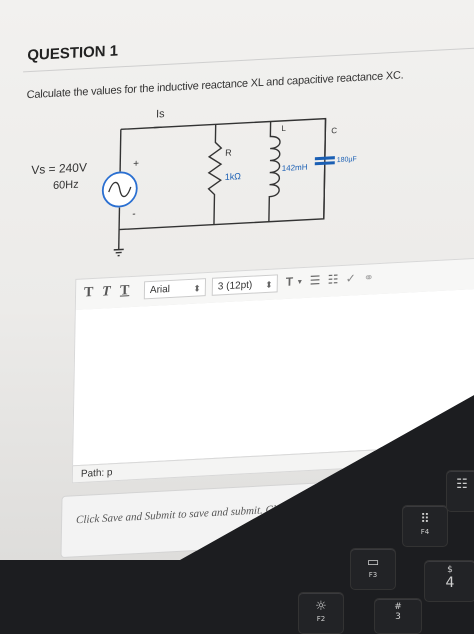 This screenshot has height=634, width=474. Describe the element at coordinates (72, 53) in the screenshot. I see `question-title: QUESTION 1` at that location.